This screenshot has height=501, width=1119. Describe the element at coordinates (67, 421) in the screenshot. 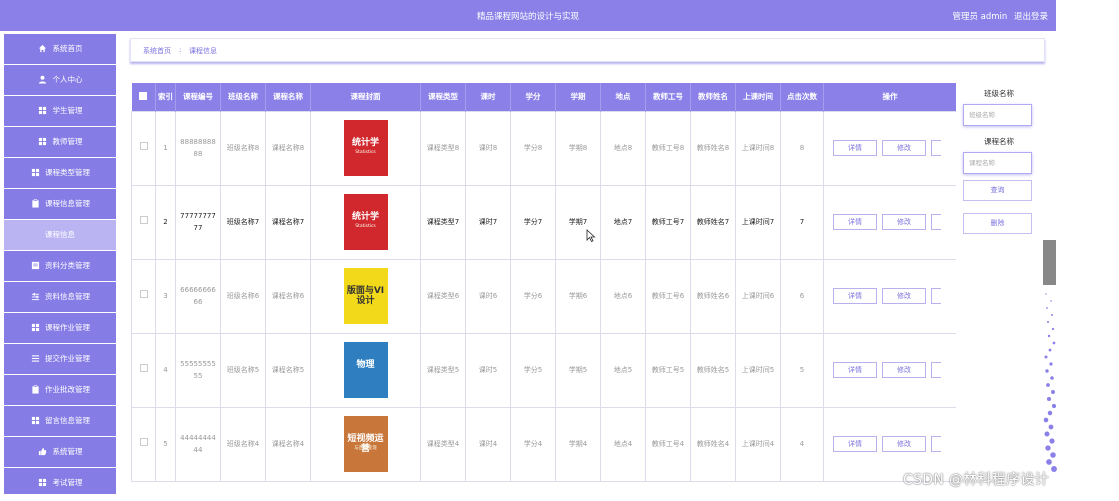

I see `sidebar-item-label: 留言信息管理` at that location.